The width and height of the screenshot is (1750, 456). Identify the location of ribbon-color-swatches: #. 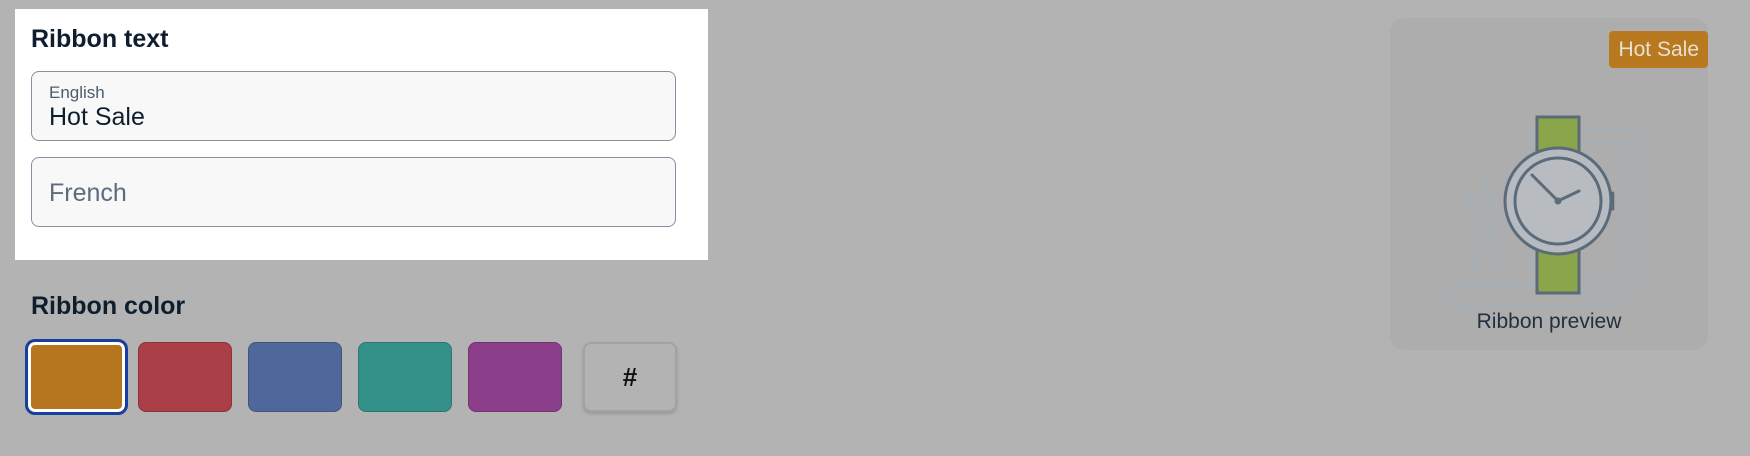
(351, 377).